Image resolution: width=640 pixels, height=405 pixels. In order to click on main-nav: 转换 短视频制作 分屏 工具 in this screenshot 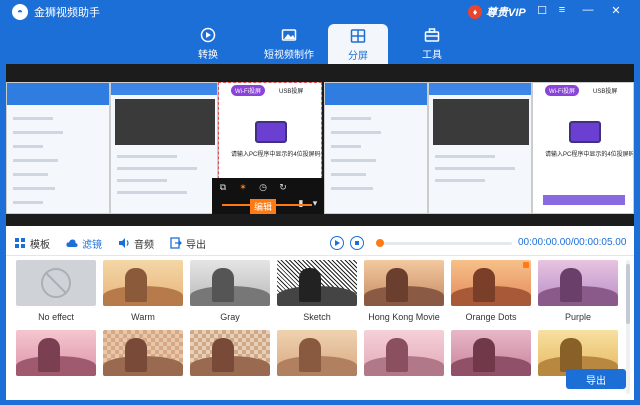, I will do `click(320, 45)`.